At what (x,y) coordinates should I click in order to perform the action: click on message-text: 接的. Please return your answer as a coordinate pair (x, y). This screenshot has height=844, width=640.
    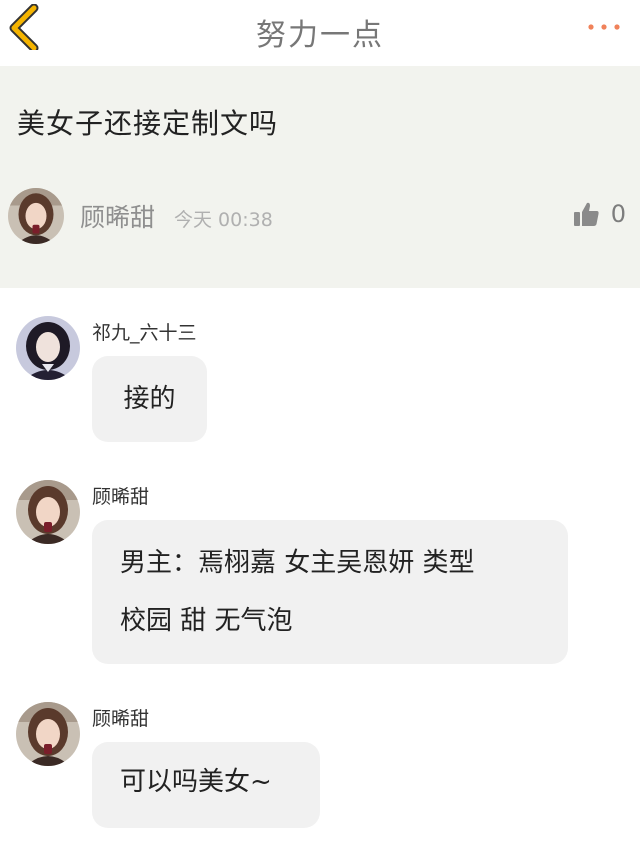
    Looking at the image, I should click on (149, 399).